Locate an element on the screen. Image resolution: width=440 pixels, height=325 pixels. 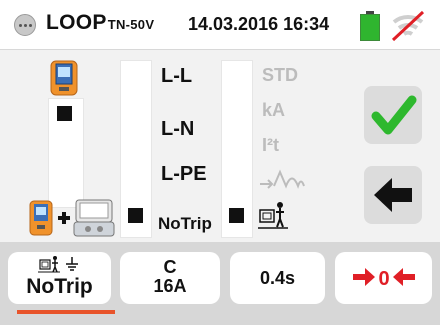
instrument-selector is located at coordinates (64, 113).